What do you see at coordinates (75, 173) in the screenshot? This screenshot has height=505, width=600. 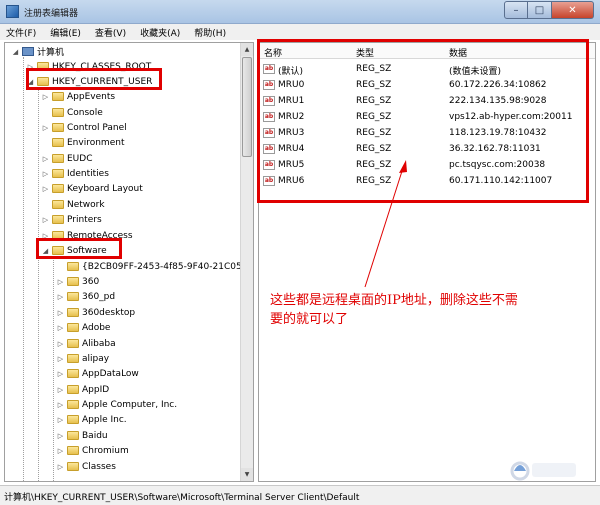 I see `tree-node-identities: ▷ Identities` at bounding box center [75, 173].